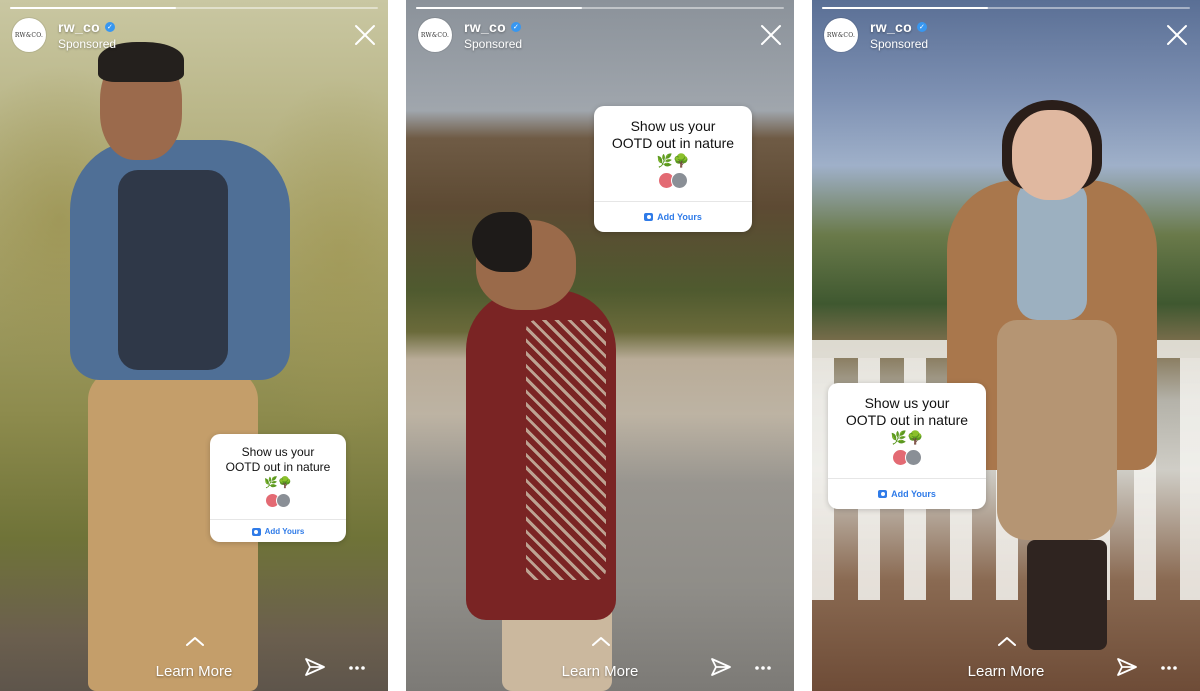 The width and height of the screenshot is (1200, 691). What do you see at coordinates (1052, 250) in the screenshot?
I see `person-sweater` at bounding box center [1052, 250].